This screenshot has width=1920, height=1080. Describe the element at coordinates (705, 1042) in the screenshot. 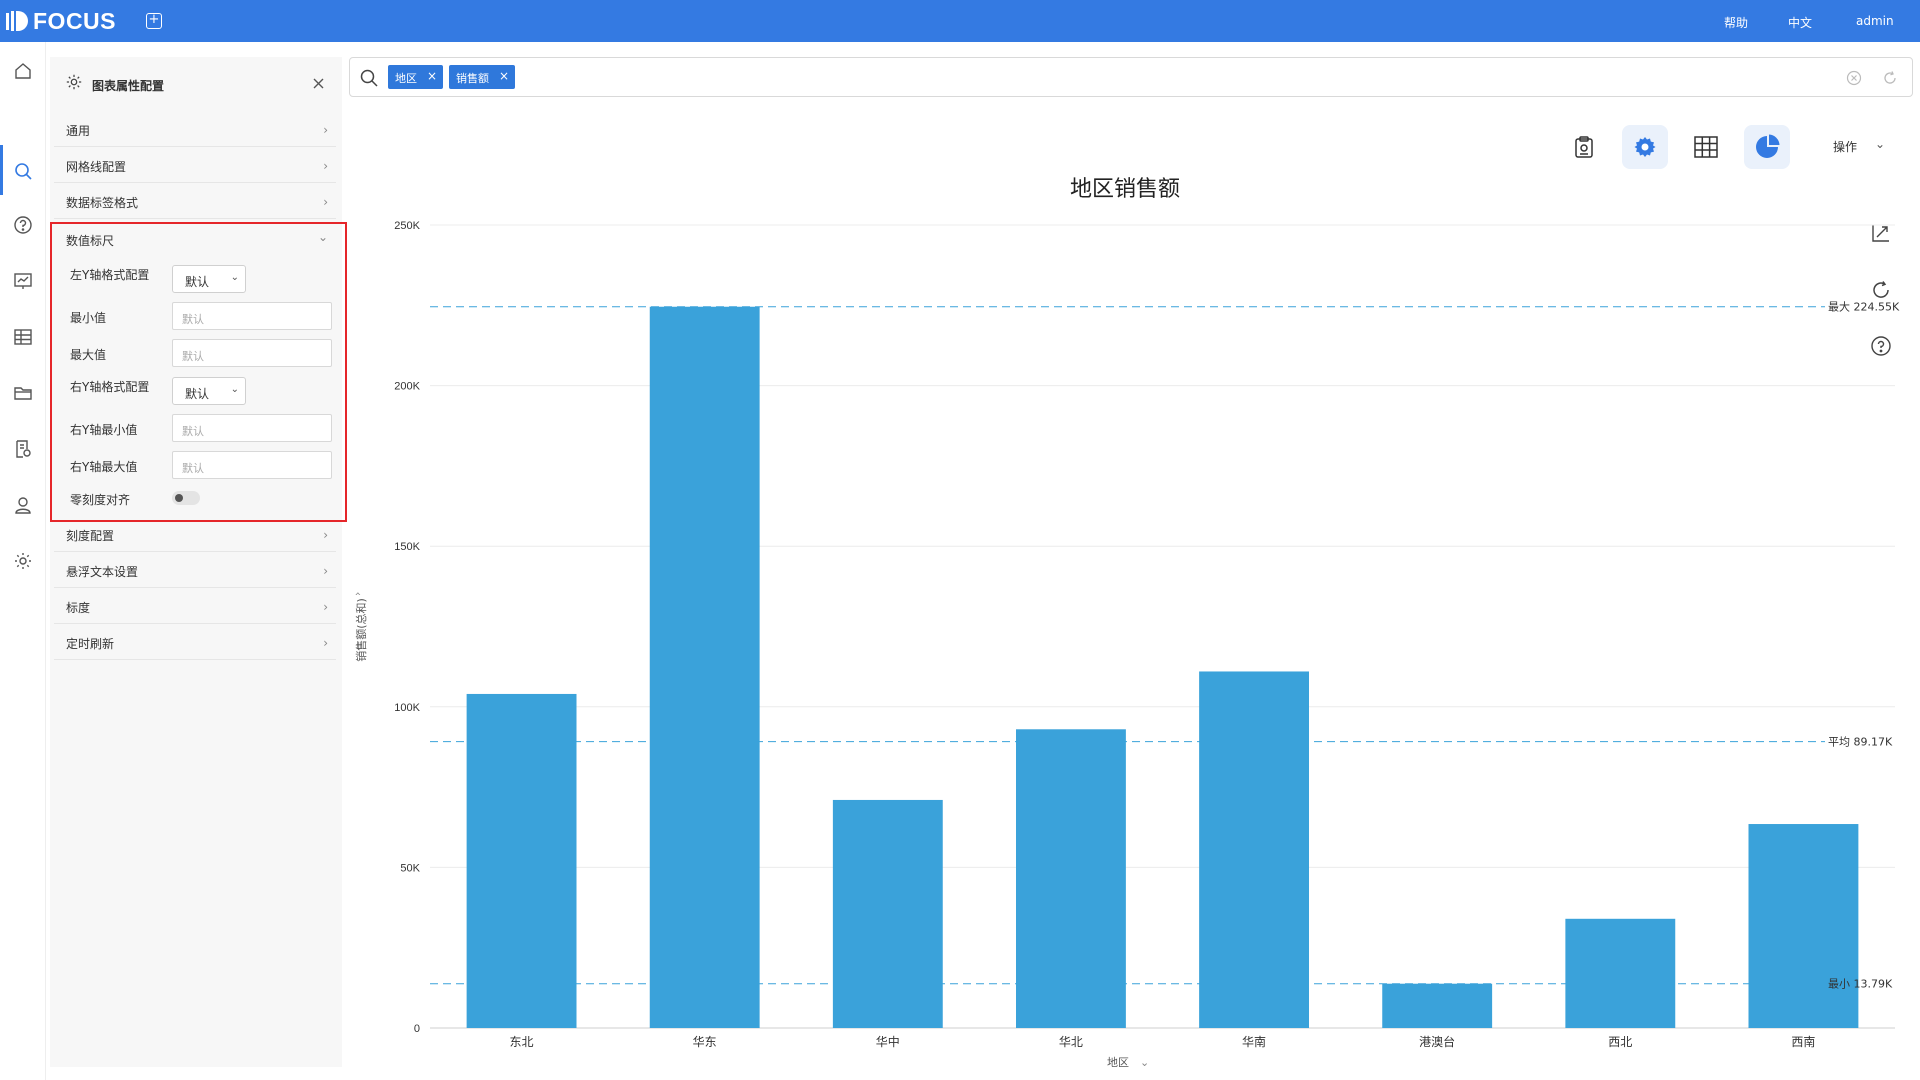

I see `x-tick-label: 华东` at that location.